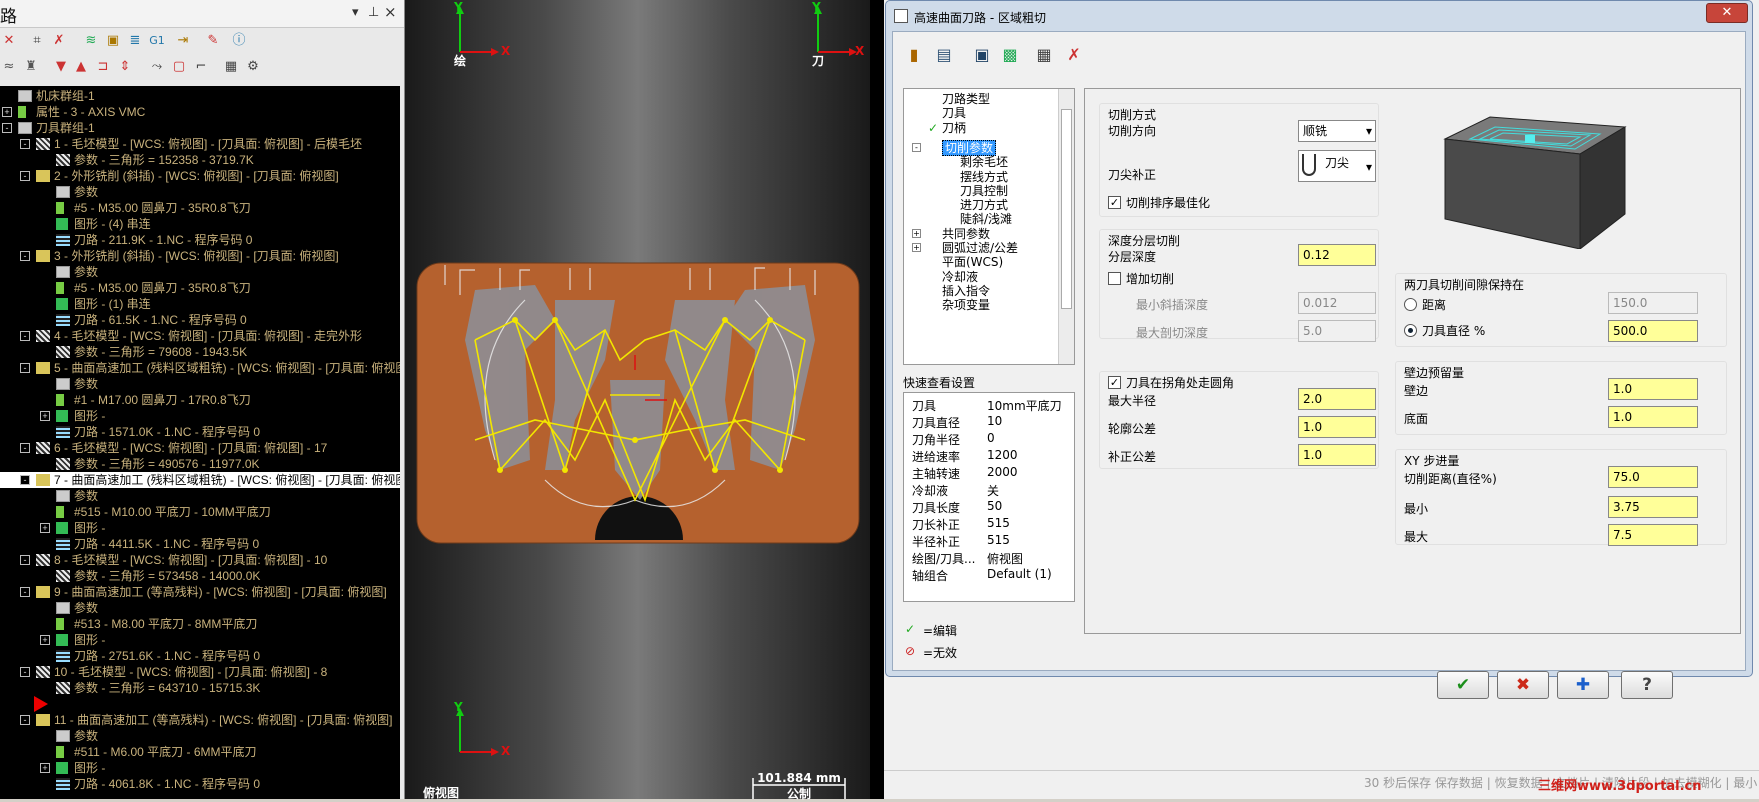 The image size is (1759, 802). Describe the element at coordinates (37, 41) in the screenshot. I see `regenerate-icon: ⌗` at that location.